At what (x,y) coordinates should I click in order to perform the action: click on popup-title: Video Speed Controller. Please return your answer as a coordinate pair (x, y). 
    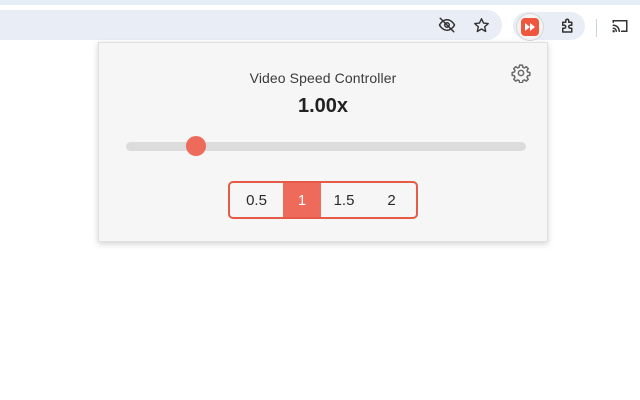
    Looking at the image, I should click on (323, 78).